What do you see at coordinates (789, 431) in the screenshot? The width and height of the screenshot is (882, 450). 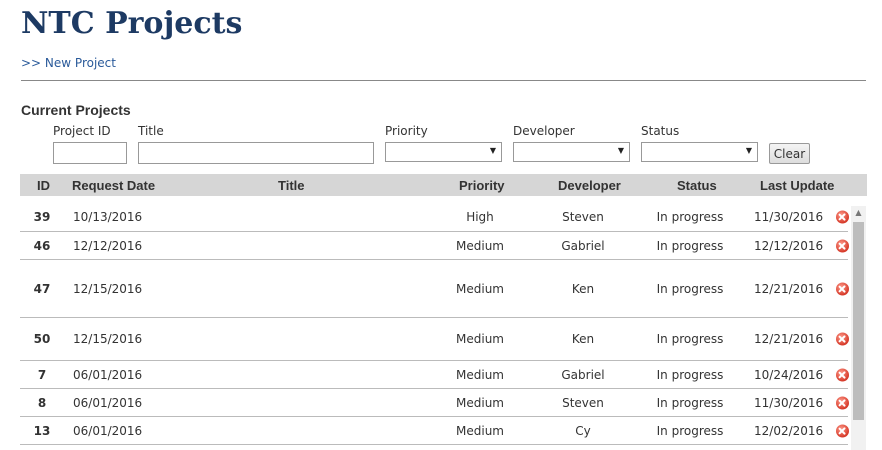 I see `cell-last-update: 12/02/2016` at bounding box center [789, 431].